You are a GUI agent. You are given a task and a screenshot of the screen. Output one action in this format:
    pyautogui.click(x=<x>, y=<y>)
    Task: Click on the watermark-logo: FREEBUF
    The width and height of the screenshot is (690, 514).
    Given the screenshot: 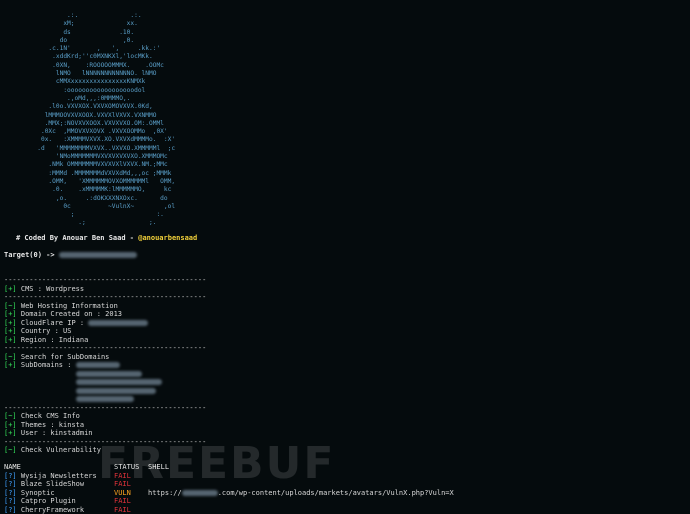 What is the action you would take?
    pyautogui.click(x=216, y=464)
    